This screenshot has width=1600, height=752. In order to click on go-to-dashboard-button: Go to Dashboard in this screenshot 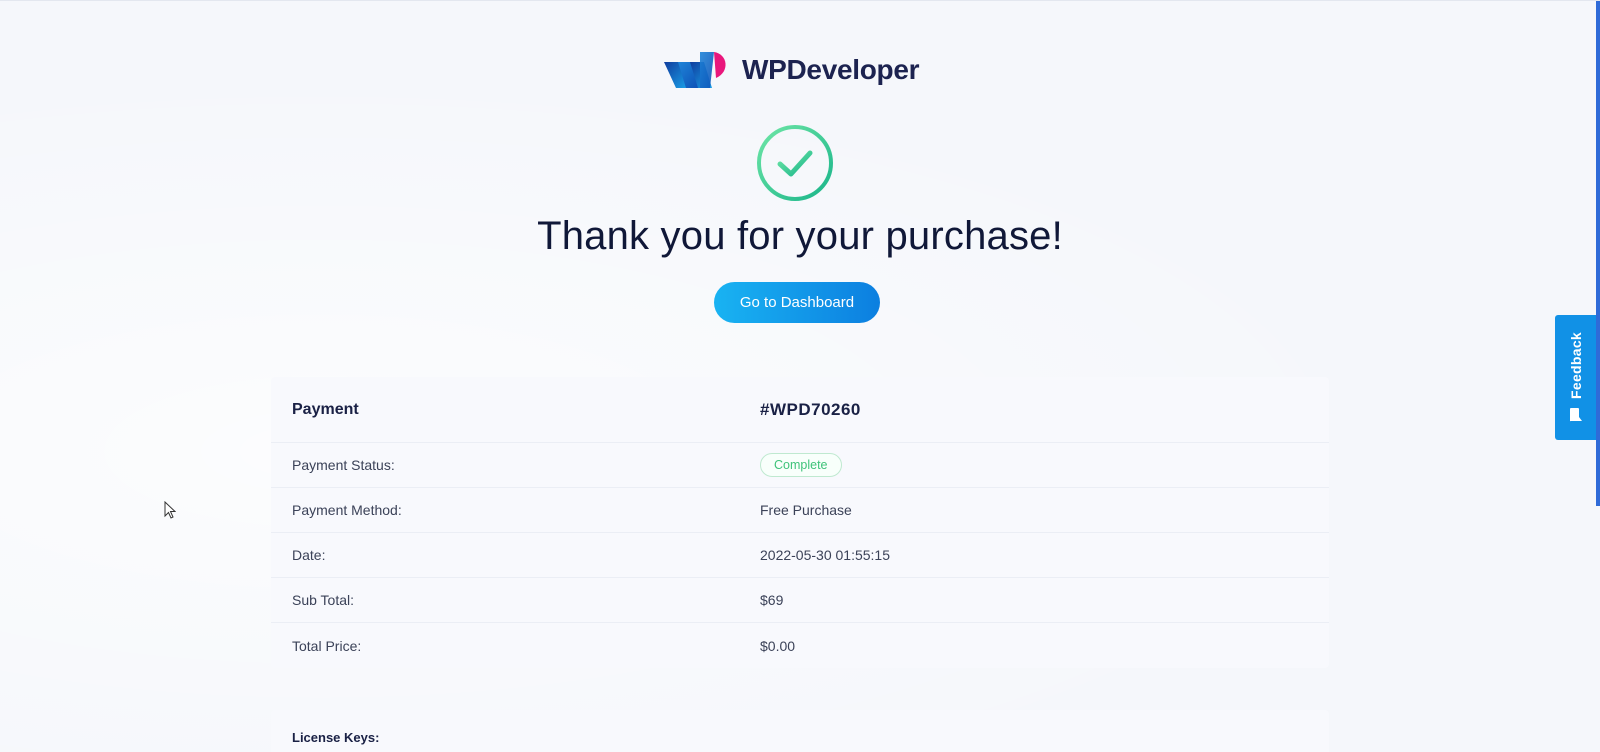, I will do `click(797, 302)`.